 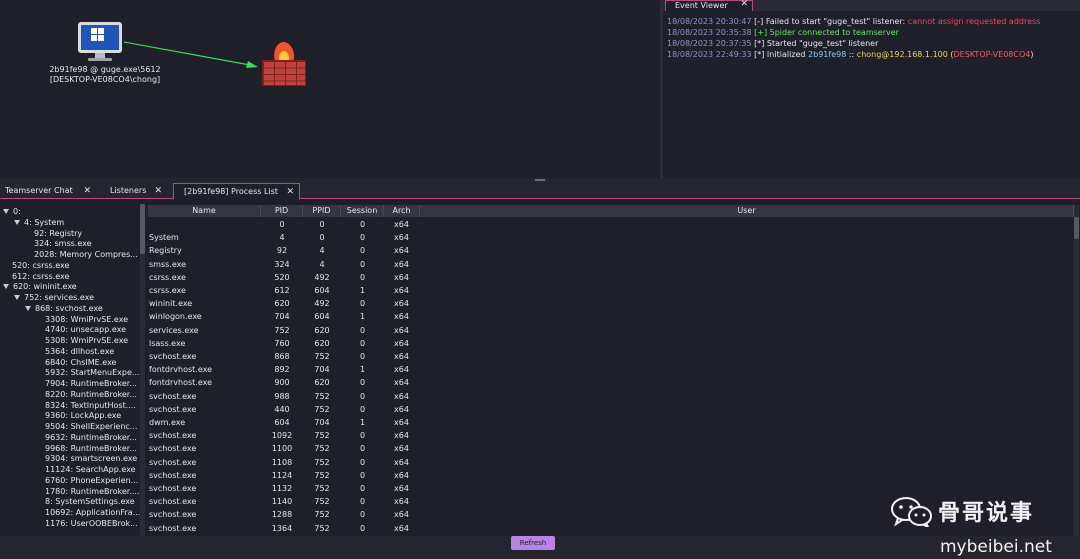 What do you see at coordinates (91, 458) in the screenshot?
I see `tree-node: 9304: smartscreen.exe` at bounding box center [91, 458].